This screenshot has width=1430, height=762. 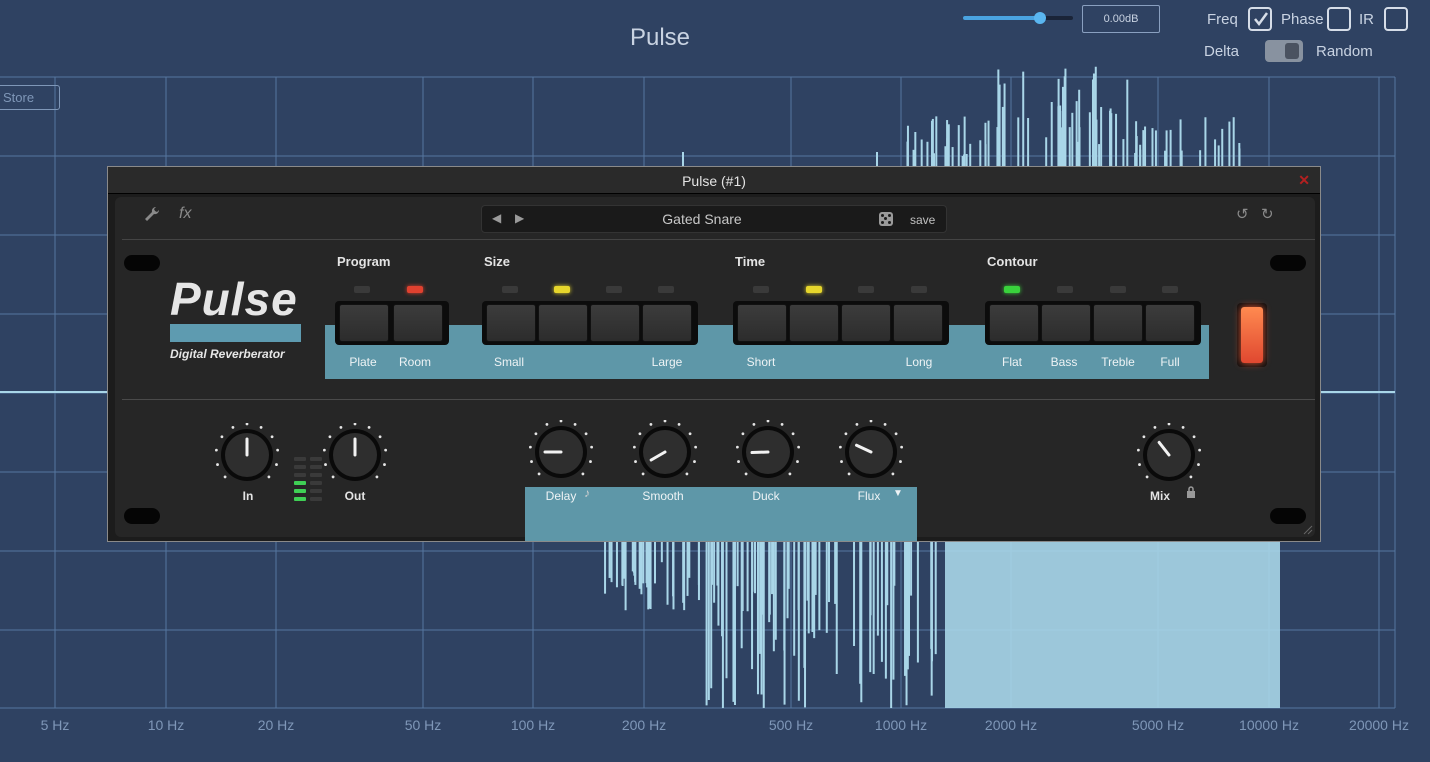 What do you see at coordinates (1170, 289) in the screenshot?
I see `contour-led-full` at bounding box center [1170, 289].